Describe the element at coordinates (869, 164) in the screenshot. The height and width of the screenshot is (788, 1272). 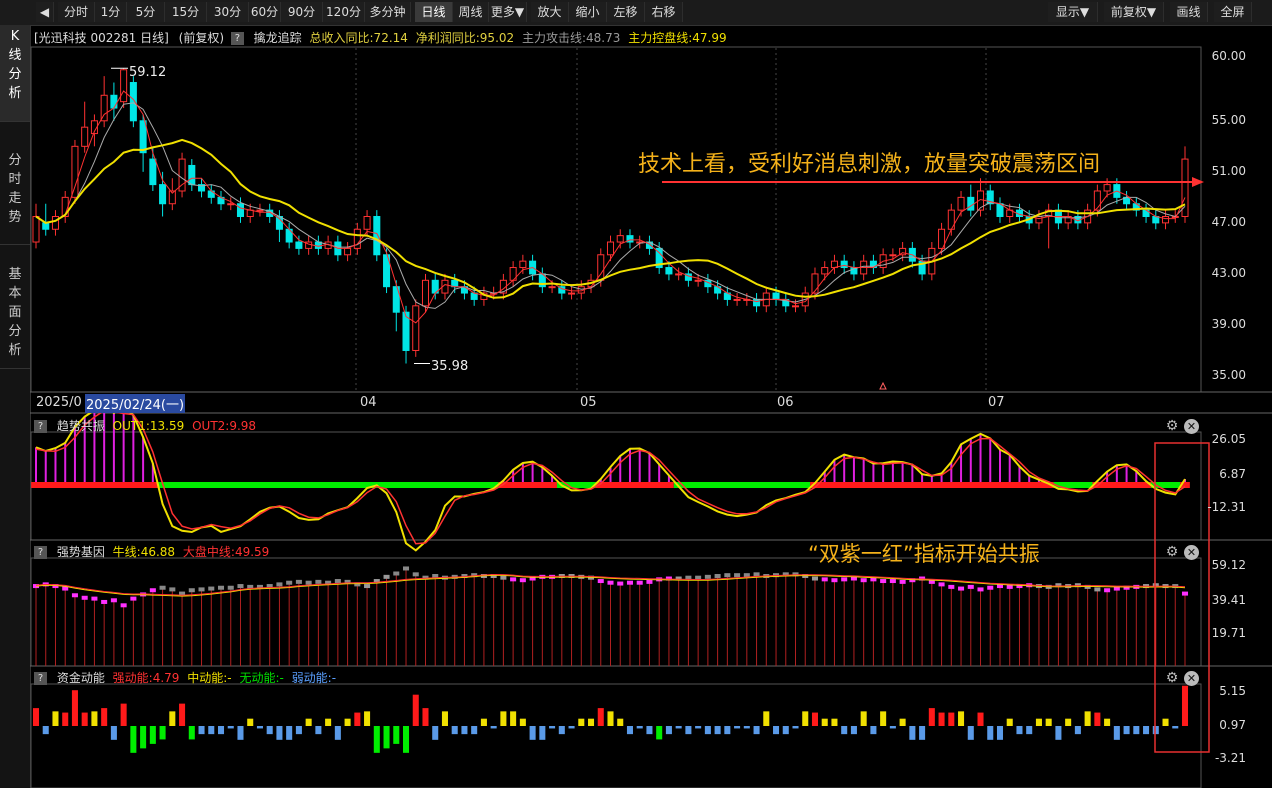
I see `breakout-annotation: 技术上看，受利好消息刺激，放量突破震荡区间` at that location.